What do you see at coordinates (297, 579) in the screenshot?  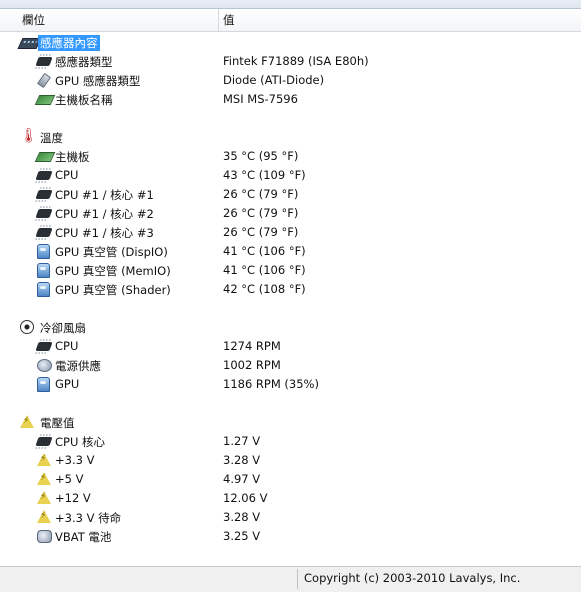 I see `status-divider` at bounding box center [297, 579].